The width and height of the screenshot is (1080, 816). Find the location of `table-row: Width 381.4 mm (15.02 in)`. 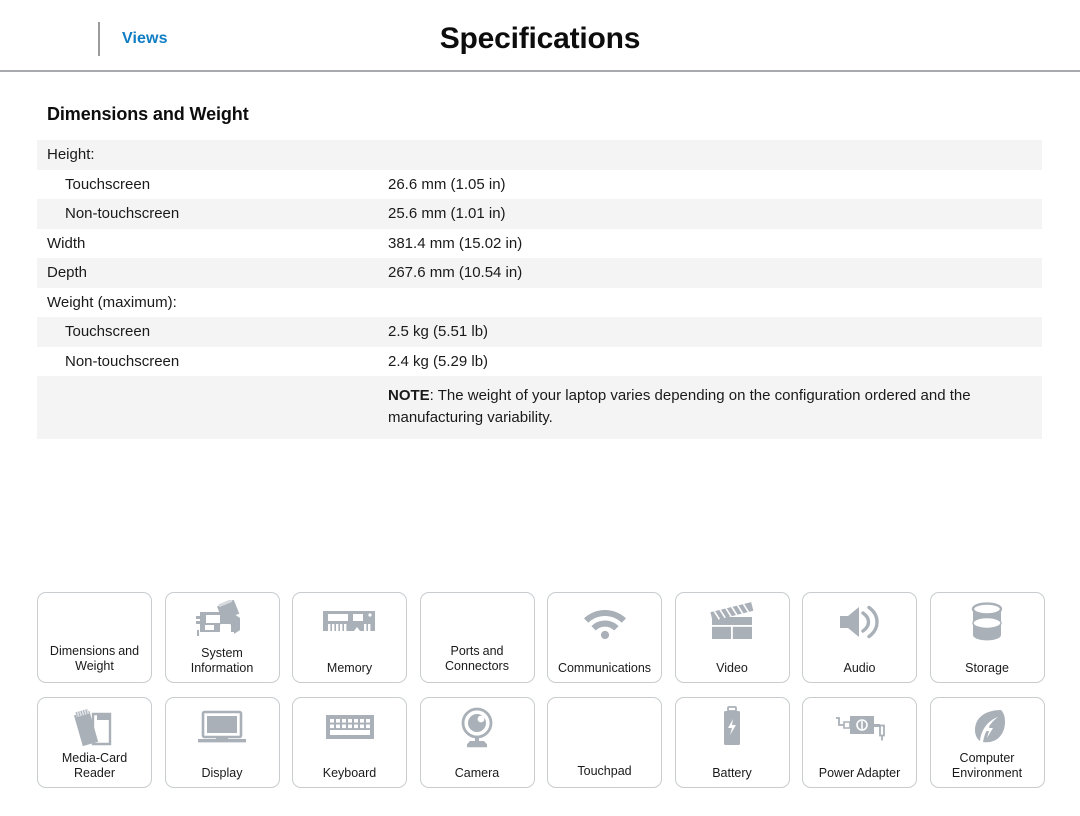

table-row: Width 381.4 mm (15.02 in) is located at coordinates (539, 243).